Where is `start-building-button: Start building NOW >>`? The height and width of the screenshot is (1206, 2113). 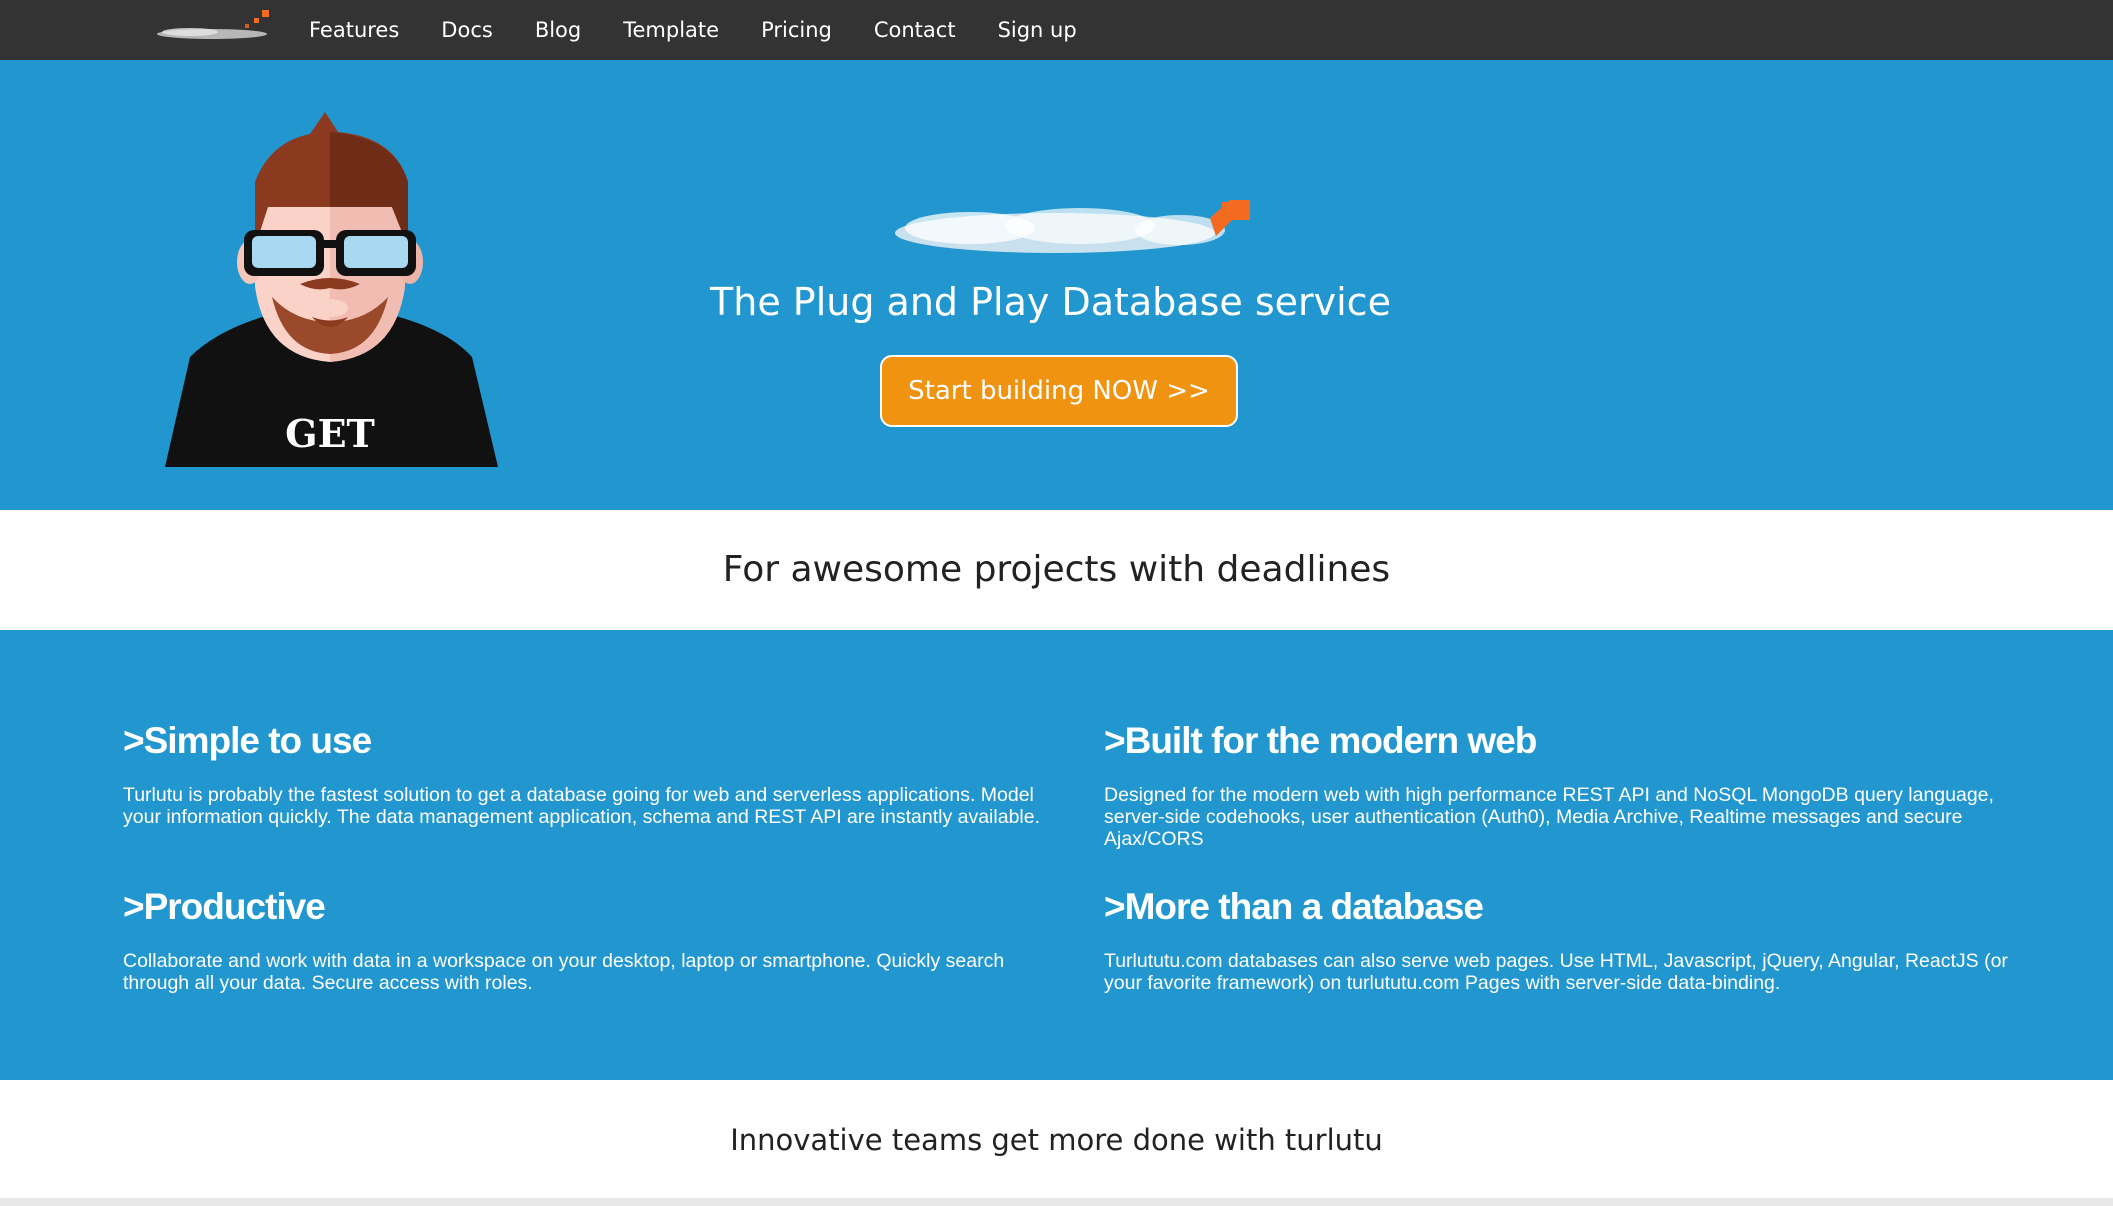 start-building-button: Start building NOW >> is located at coordinates (1059, 391).